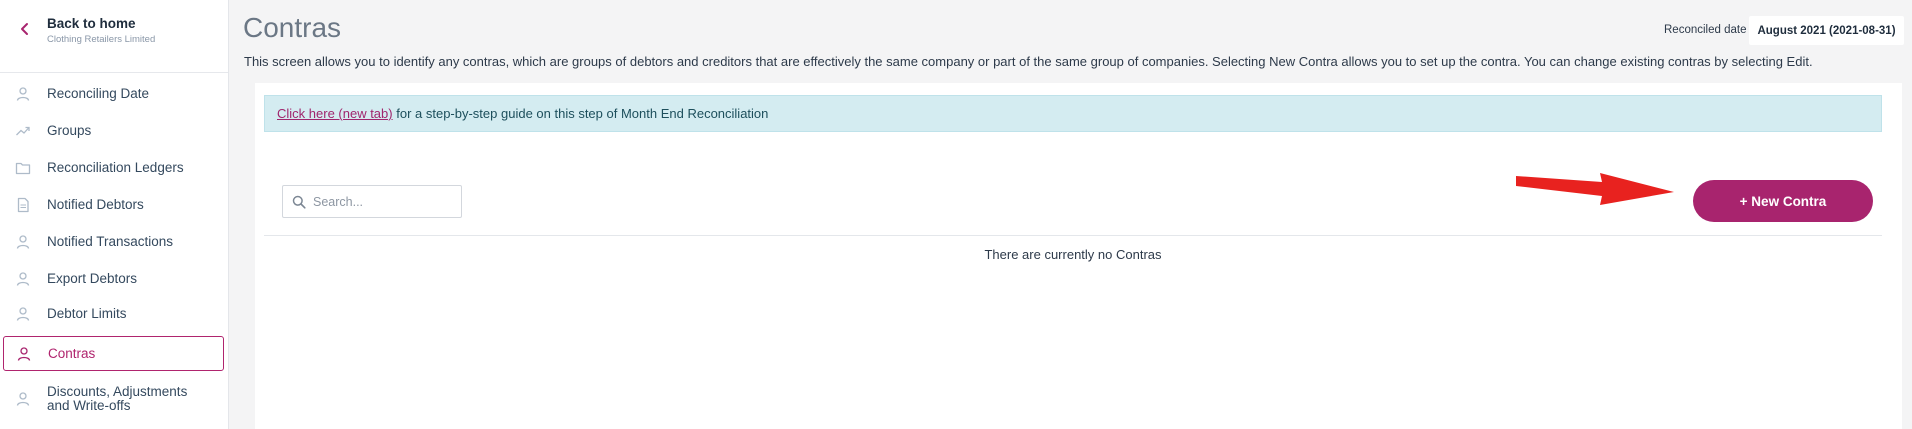 This screenshot has width=1912, height=429. Describe the element at coordinates (292, 27) in the screenshot. I see `page-title: Contras` at that location.